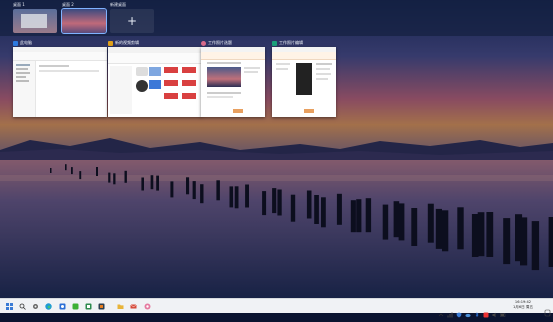 This screenshot has width=553, height=322. I want to click on chevron-up-icon, so click(441, 310).